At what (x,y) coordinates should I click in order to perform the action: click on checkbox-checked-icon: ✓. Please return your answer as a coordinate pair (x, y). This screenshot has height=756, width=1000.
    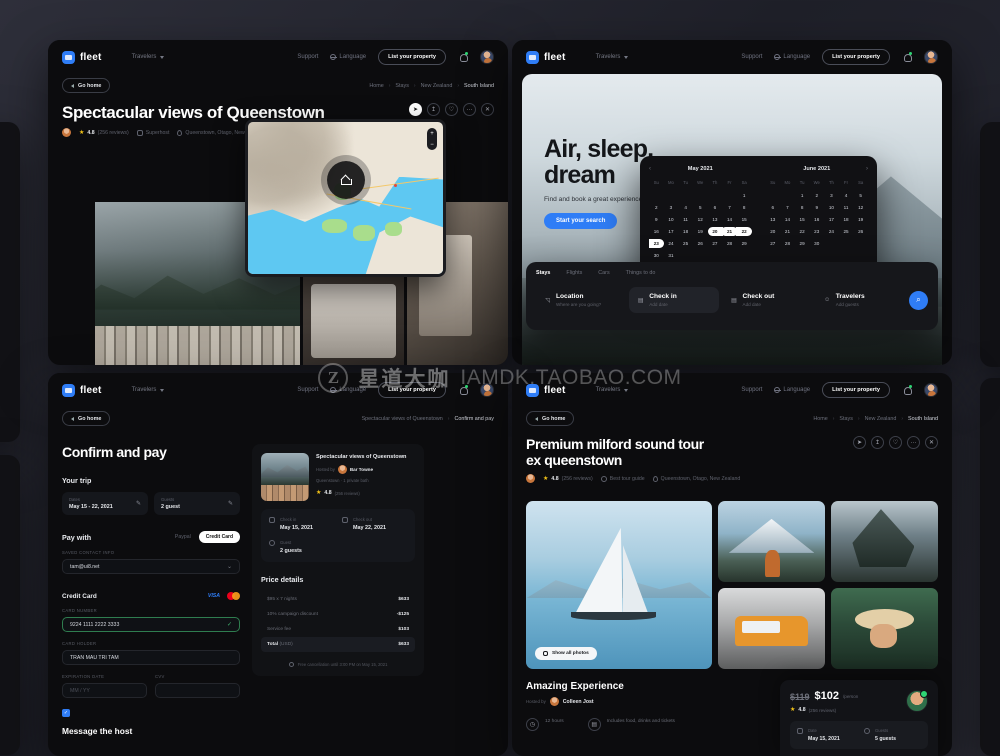
    Looking at the image, I should click on (66, 713).